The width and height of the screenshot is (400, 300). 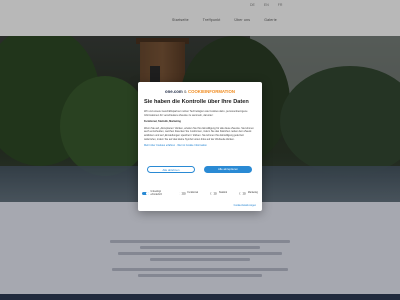 What do you see at coordinates (196, 102) in the screenshot?
I see `consent-title: Sie haben die Kontrolle über Ihre Daten` at bounding box center [196, 102].